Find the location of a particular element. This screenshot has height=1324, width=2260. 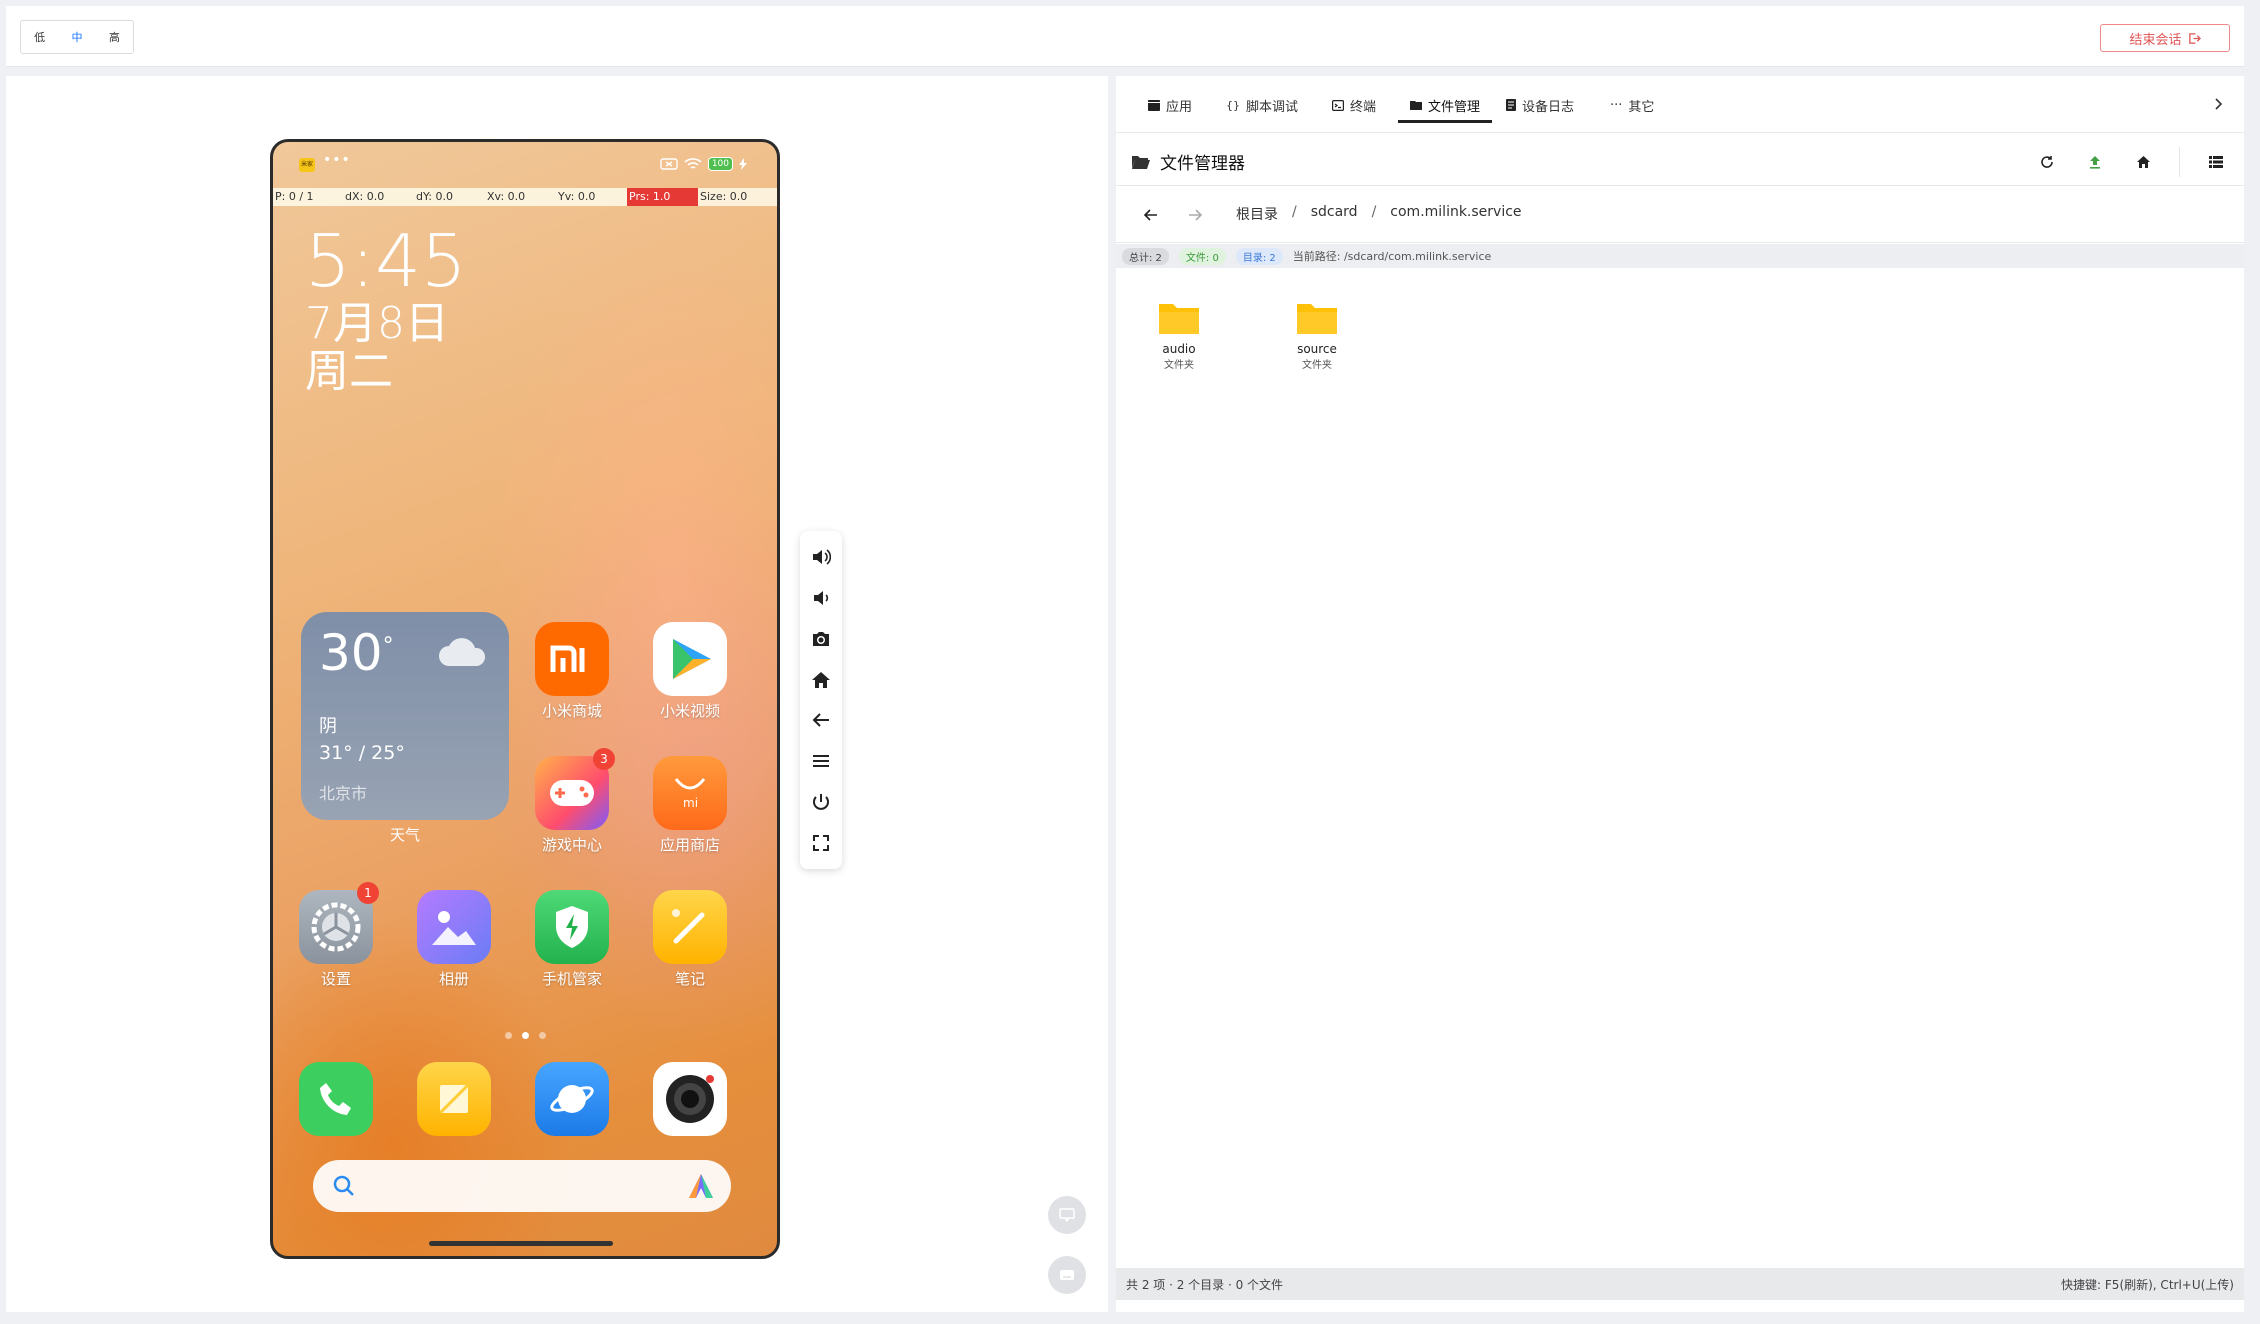

app-security: 手机管家 is located at coordinates (572, 939).